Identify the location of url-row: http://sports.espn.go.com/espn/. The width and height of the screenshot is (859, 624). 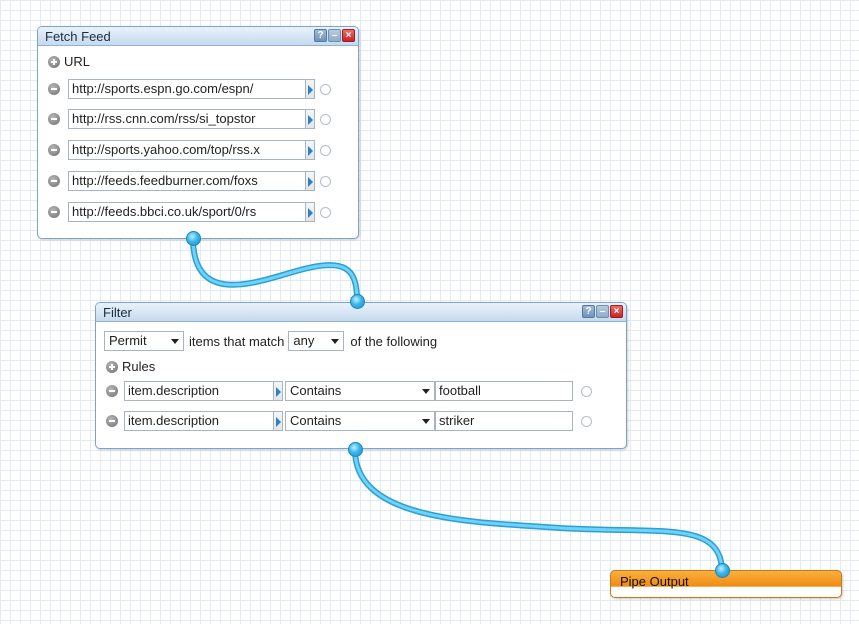
(189, 89).